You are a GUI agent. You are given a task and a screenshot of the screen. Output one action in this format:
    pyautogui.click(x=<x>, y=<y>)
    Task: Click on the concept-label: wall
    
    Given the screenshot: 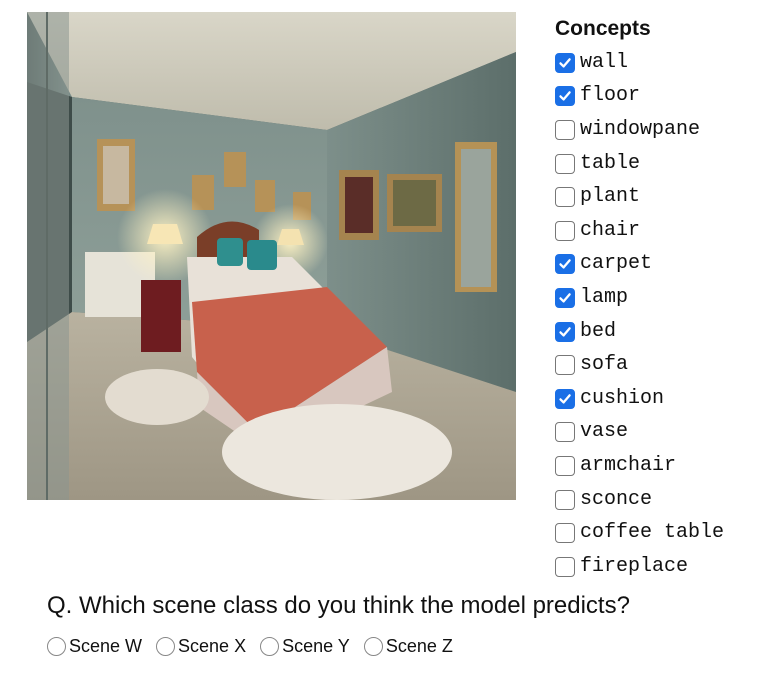 What is the action you would take?
    pyautogui.click(x=604, y=62)
    